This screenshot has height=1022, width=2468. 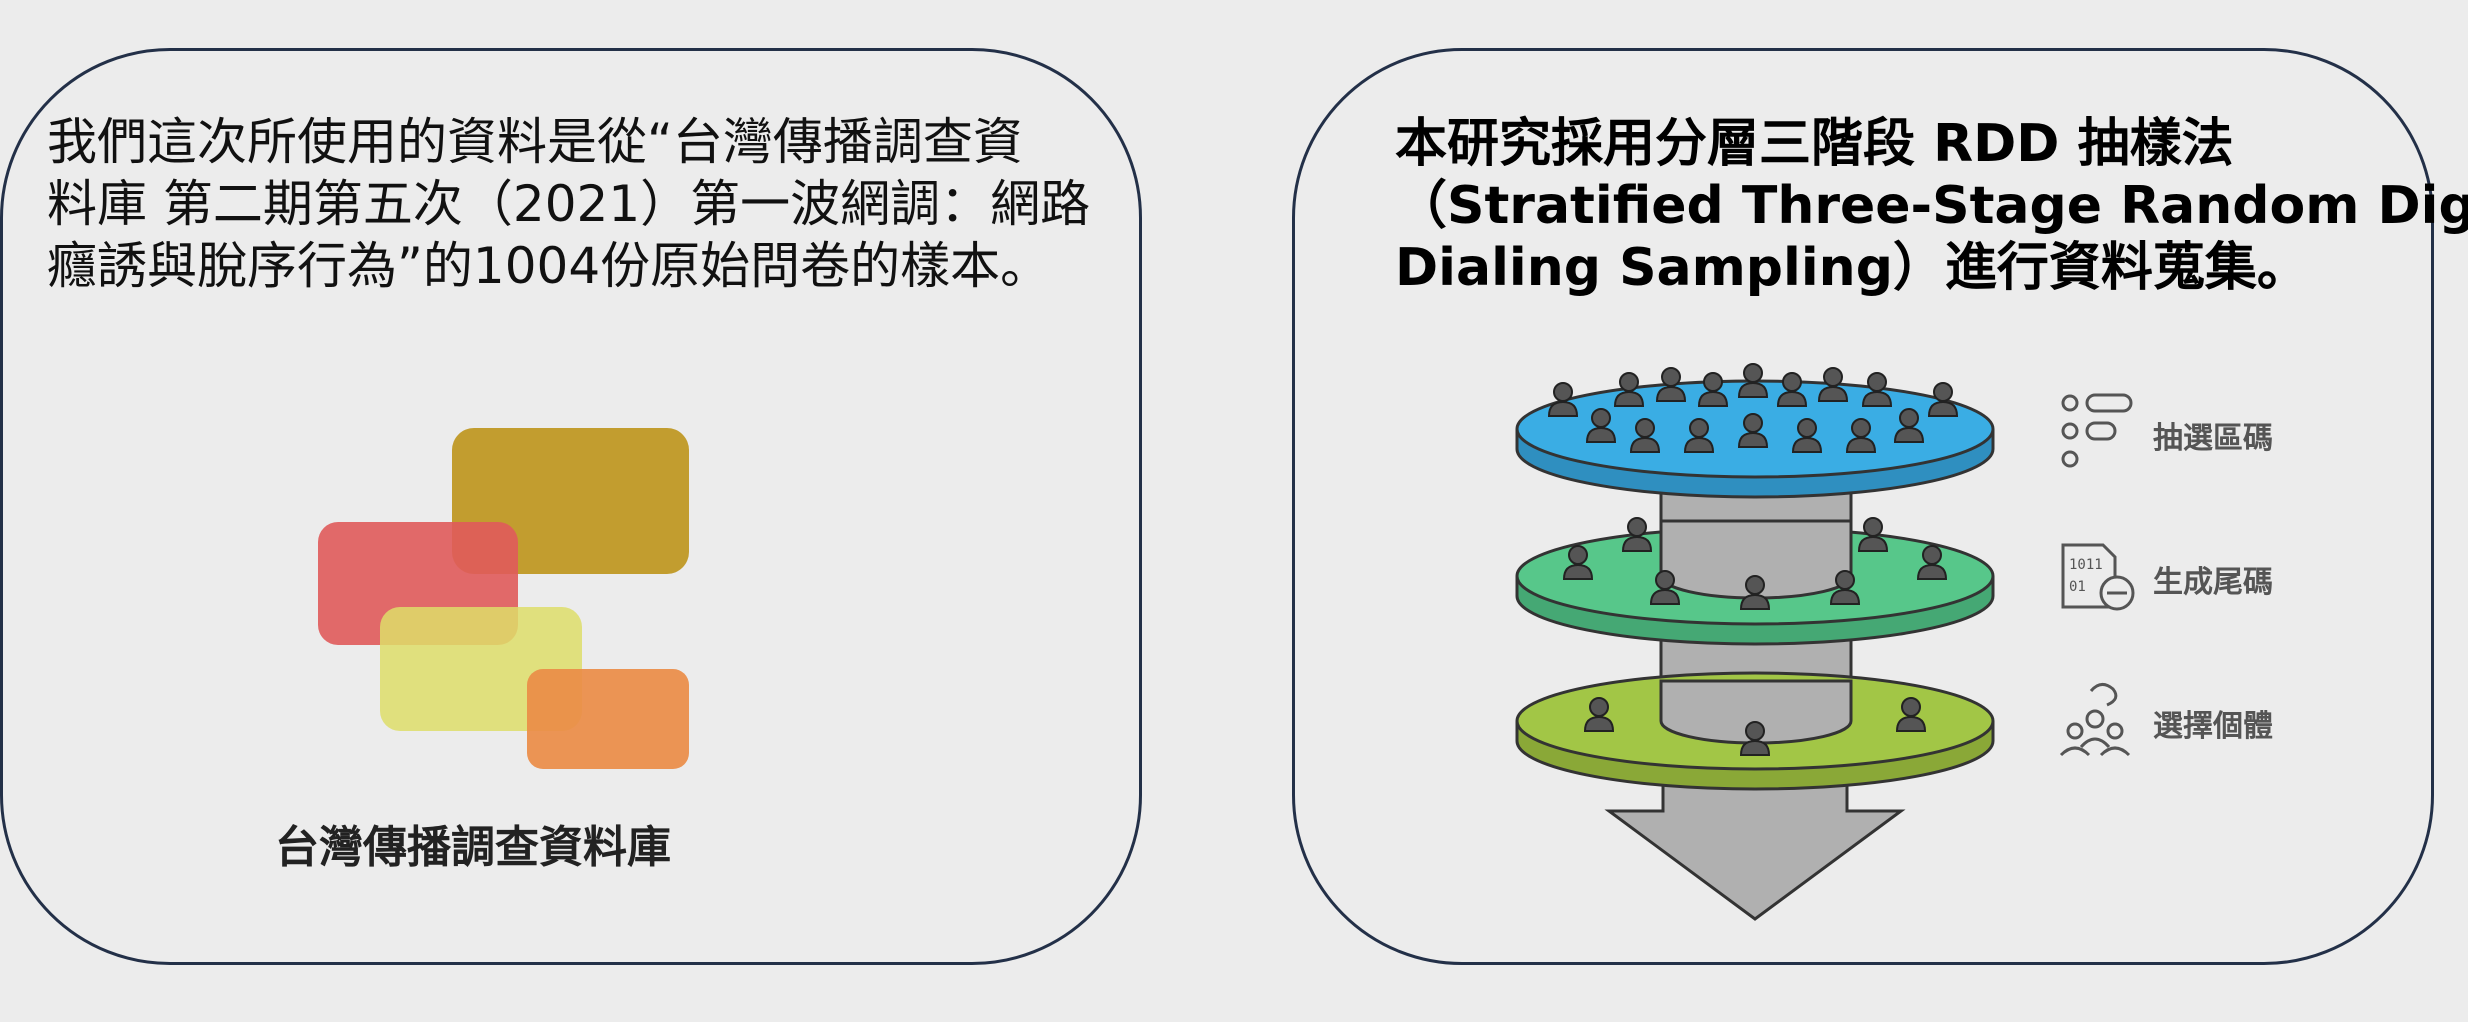 I want to click on down-arrow, so click(x=1755, y=845).